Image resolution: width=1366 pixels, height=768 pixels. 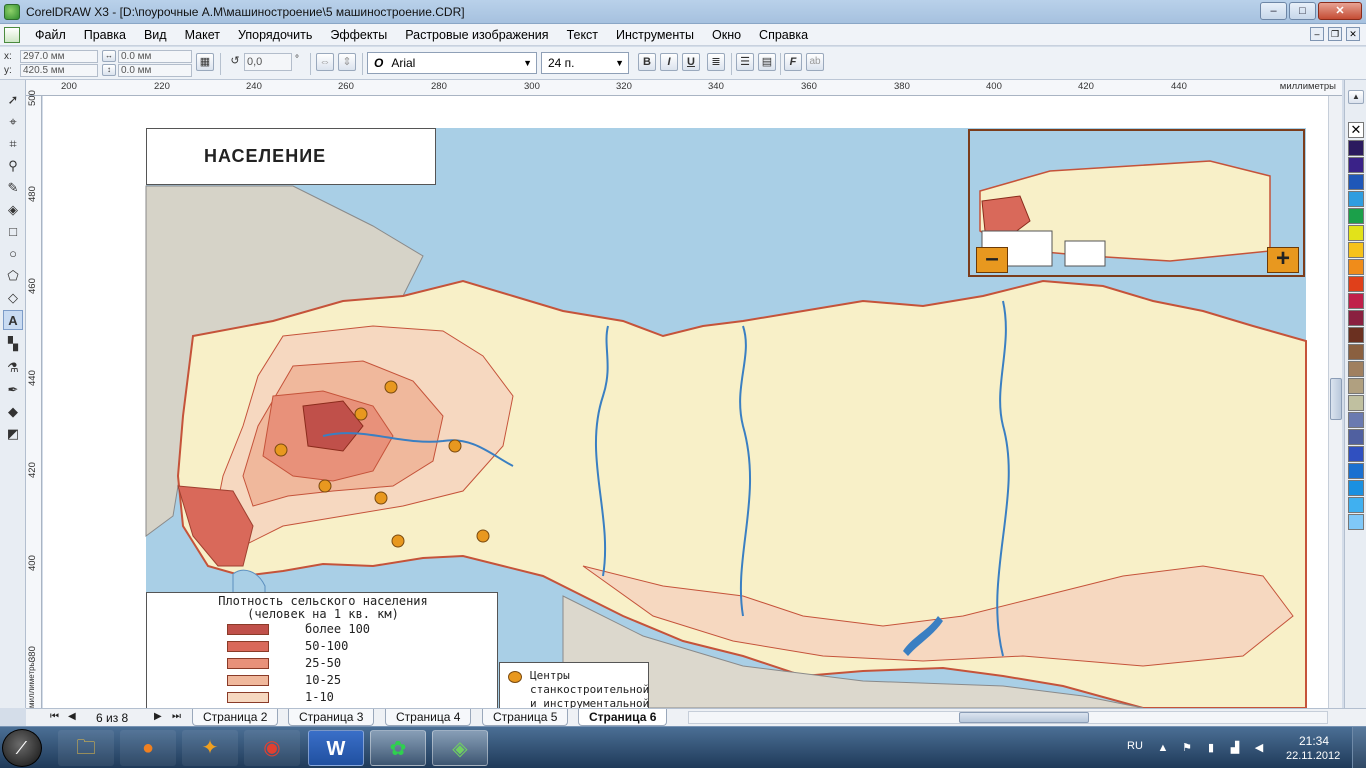 What do you see at coordinates (1024, 717) in the screenshot?
I see `horizontal-scroll-thumb` at bounding box center [1024, 717].